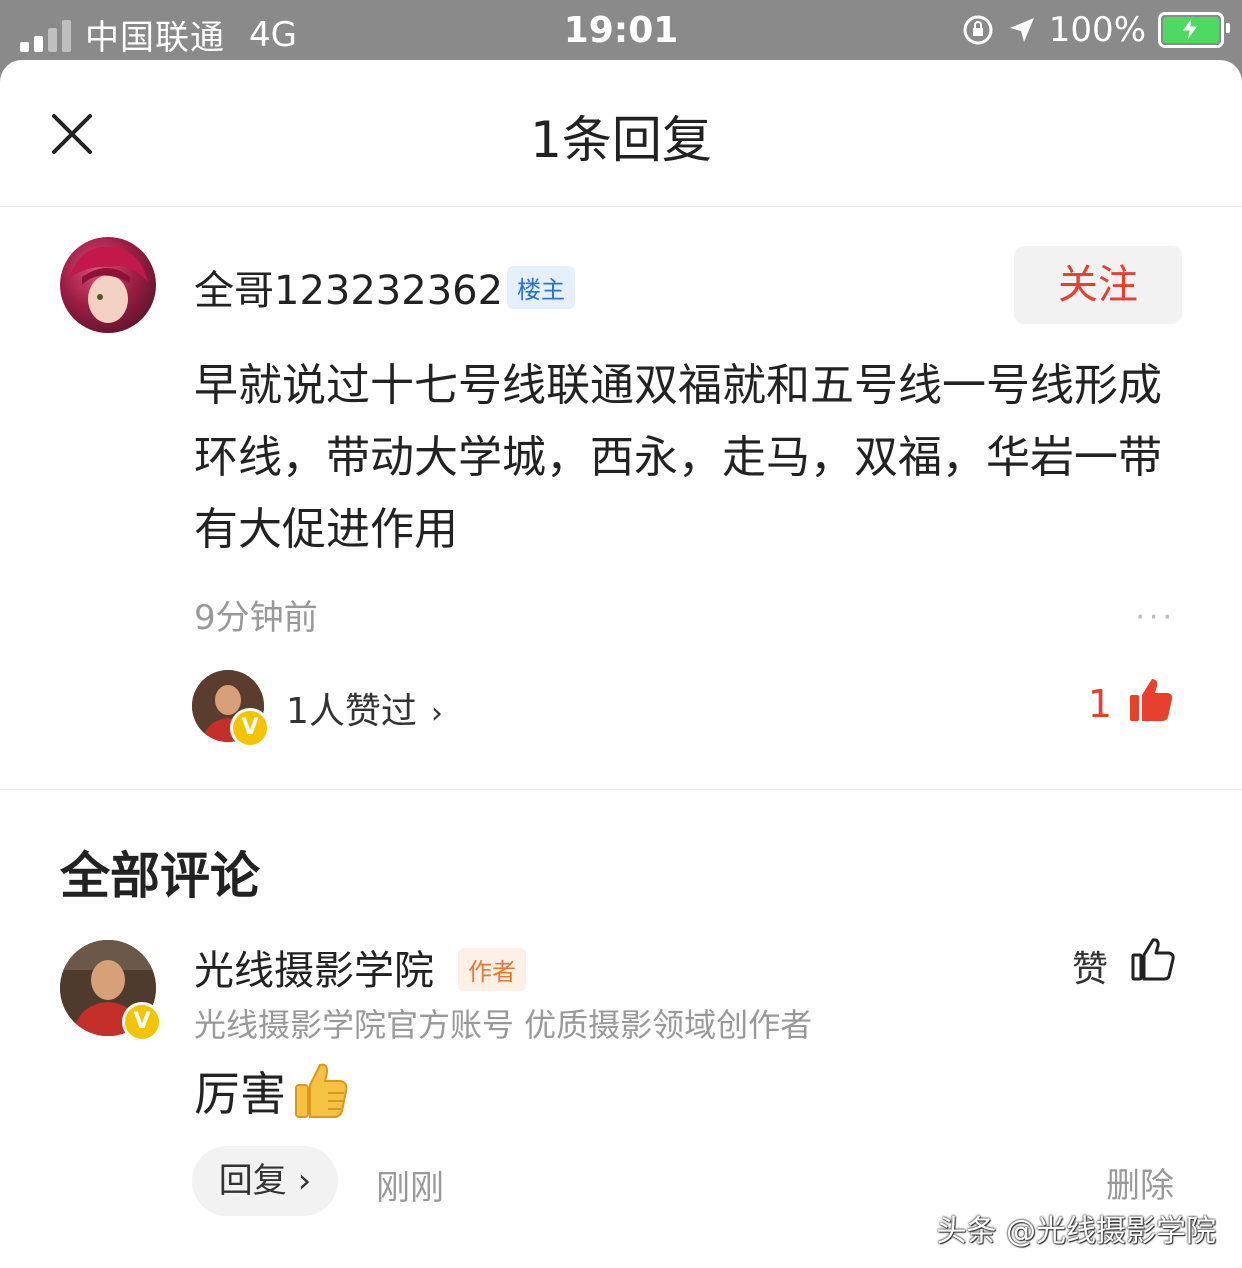 The height and width of the screenshot is (1268, 1242). Describe the element at coordinates (108, 285) in the screenshot. I see `avatar` at that location.